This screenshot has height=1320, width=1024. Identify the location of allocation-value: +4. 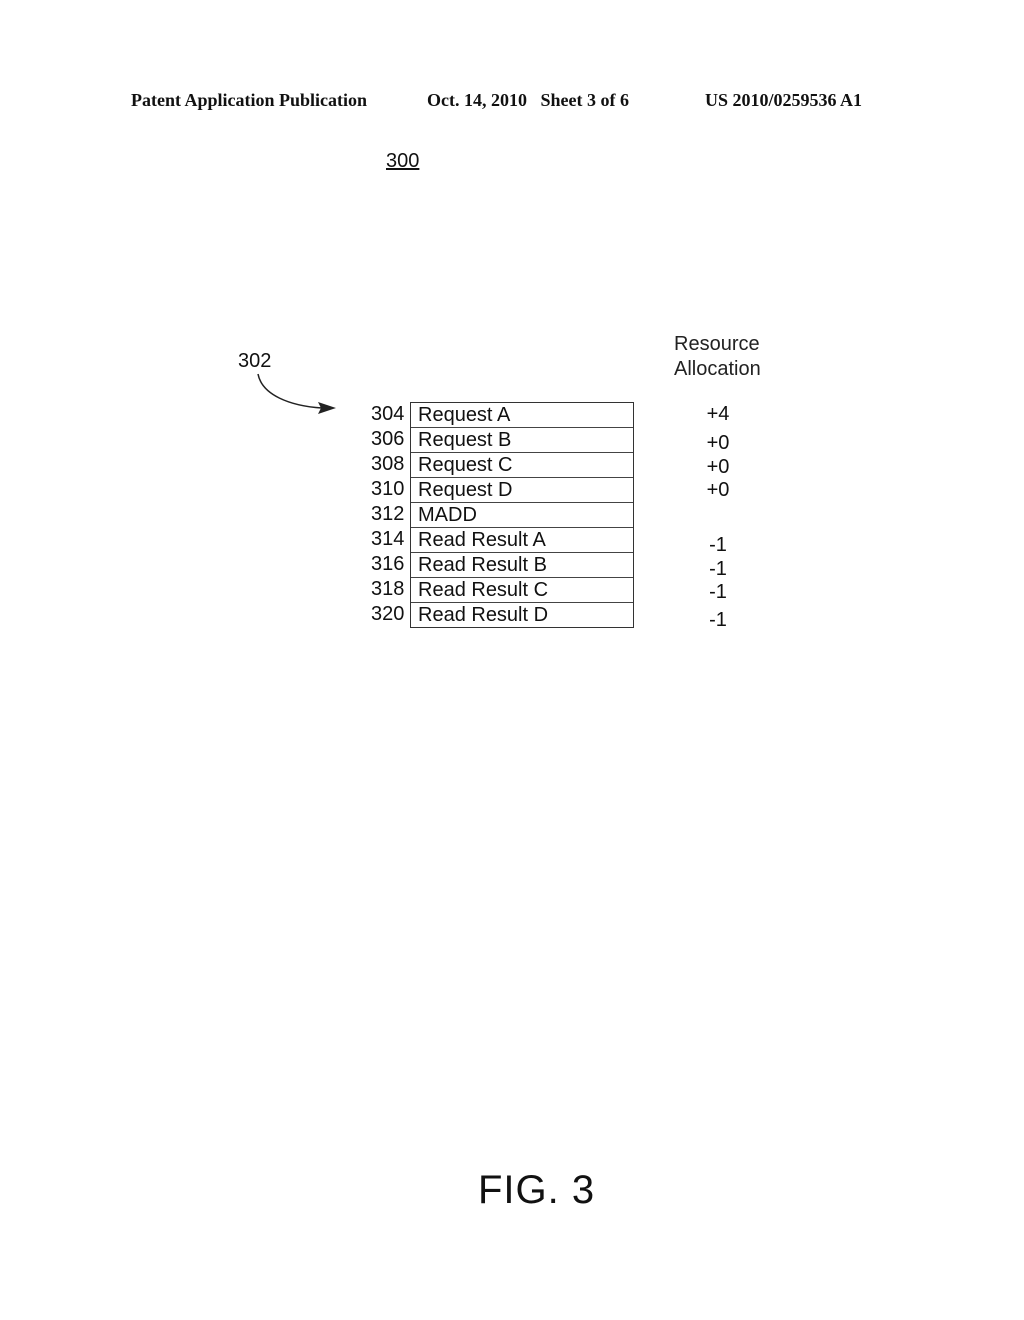
(718, 414).